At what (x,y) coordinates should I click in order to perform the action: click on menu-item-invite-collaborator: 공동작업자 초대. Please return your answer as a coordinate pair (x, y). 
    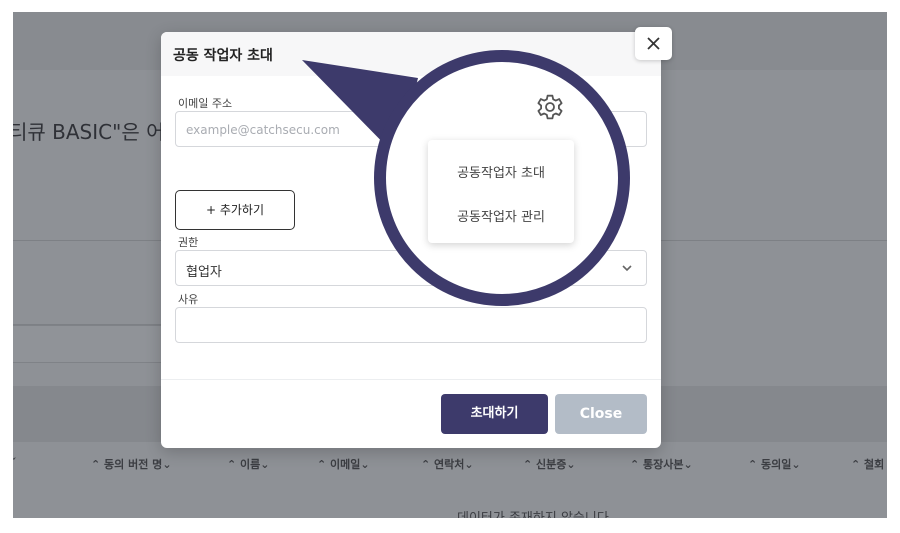
    Looking at the image, I should click on (501, 171).